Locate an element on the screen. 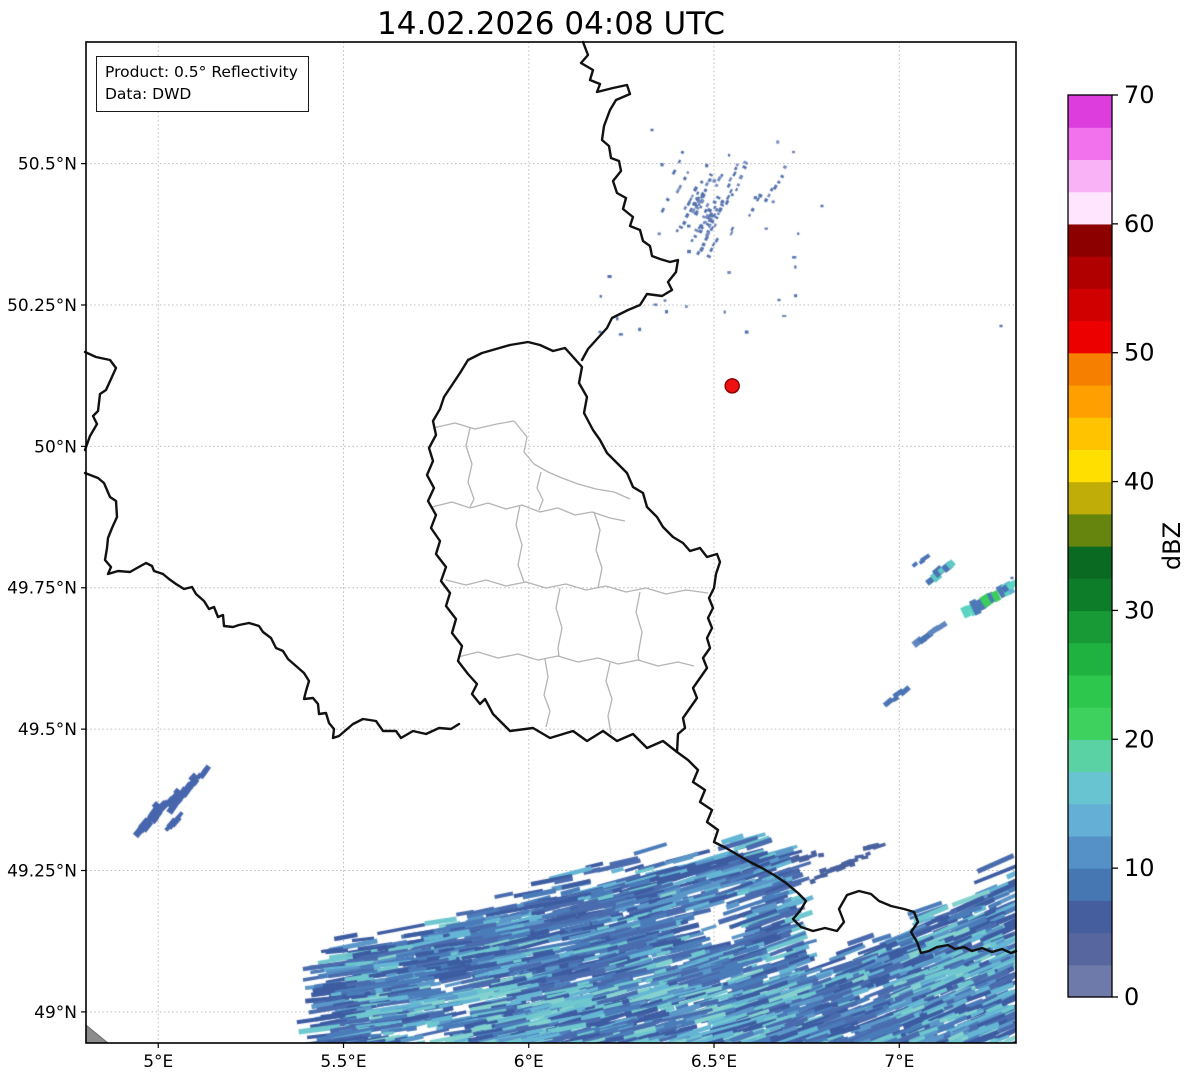  y-tick-label: 50.5°N is located at coordinates (47, 165).